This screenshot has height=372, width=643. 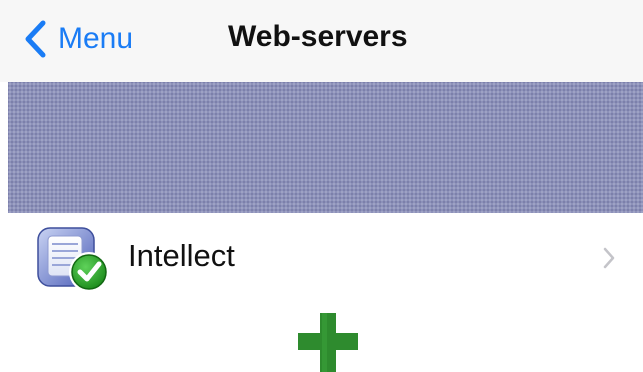 I want to click on chevron-left-icon, so click(x=35, y=39).